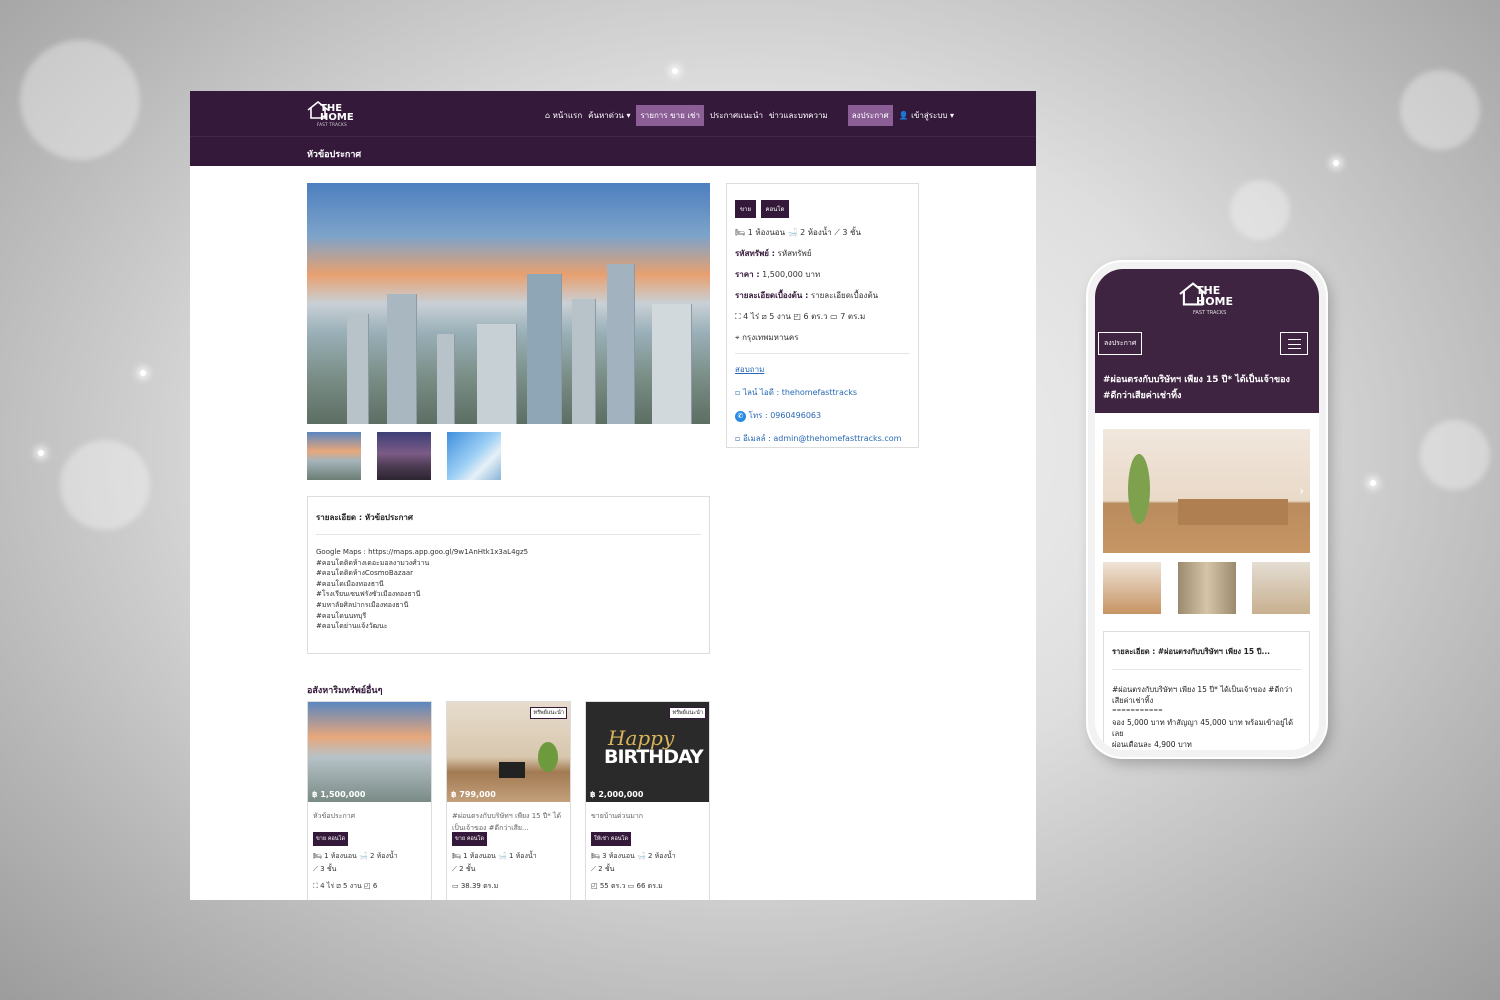 This screenshot has width=1500, height=1000. Describe the element at coordinates (822, 438) in the screenshot. I see `email-link: ▫ อีเมลล์ : admin@thehomefasttracks.com` at that location.